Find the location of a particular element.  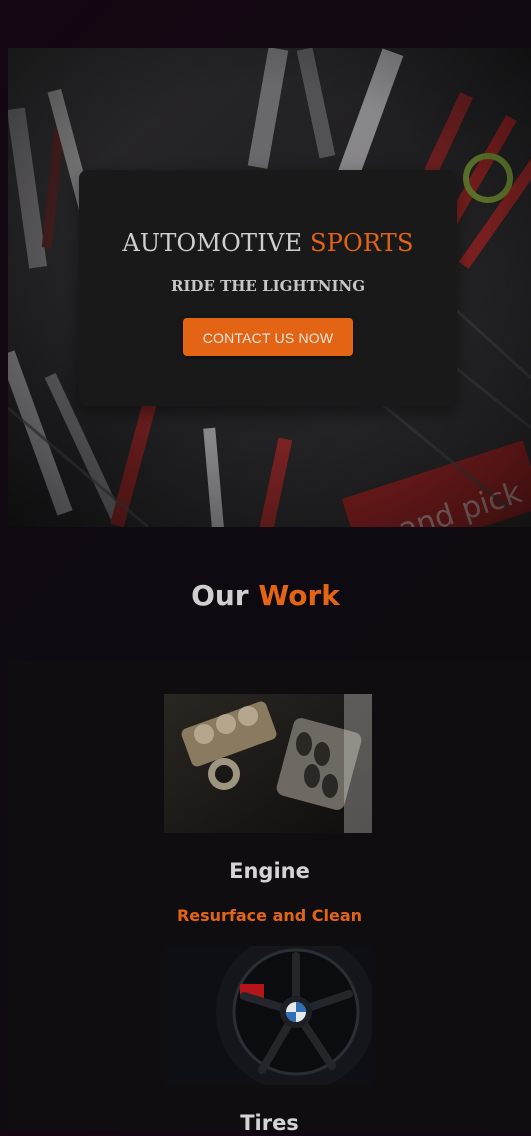

our-work-heading: Our Work is located at coordinates (265, 596).